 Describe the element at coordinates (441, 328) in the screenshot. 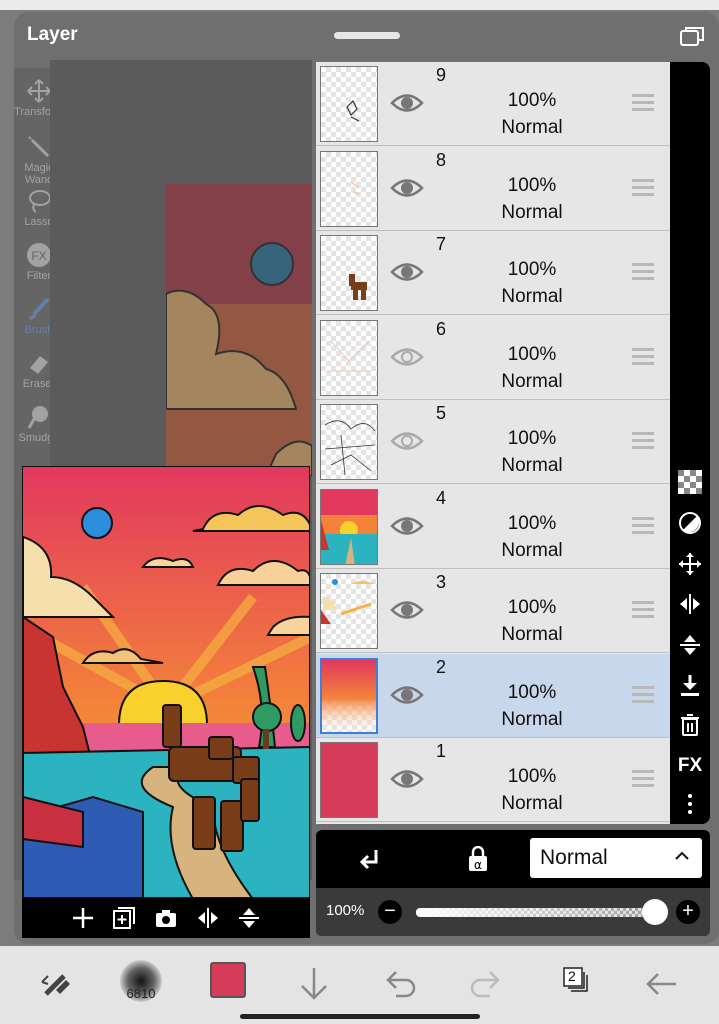

I see `layer-number: 6` at that location.